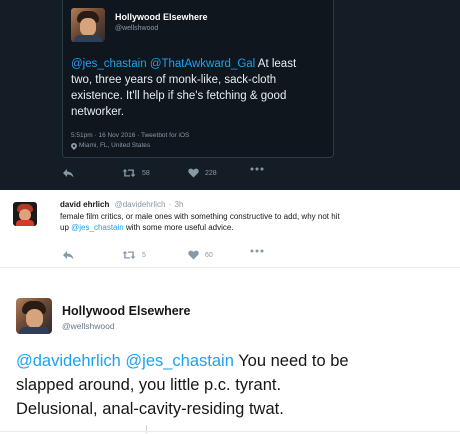  Describe the element at coordinates (230, 431) in the screenshot. I see `divider` at that location.